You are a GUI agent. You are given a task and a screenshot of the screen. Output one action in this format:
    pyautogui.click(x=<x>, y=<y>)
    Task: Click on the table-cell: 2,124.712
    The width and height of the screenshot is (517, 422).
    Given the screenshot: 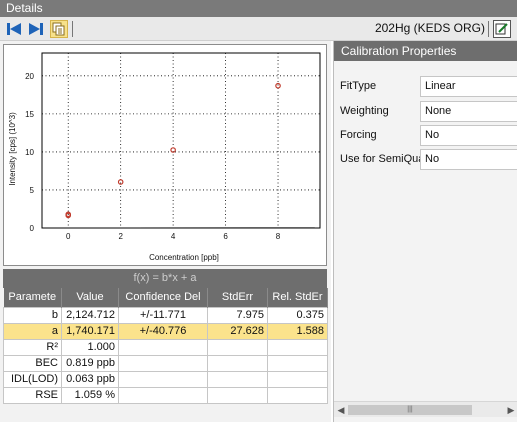 What is the action you would take?
    pyautogui.click(x=90, y=315)
    